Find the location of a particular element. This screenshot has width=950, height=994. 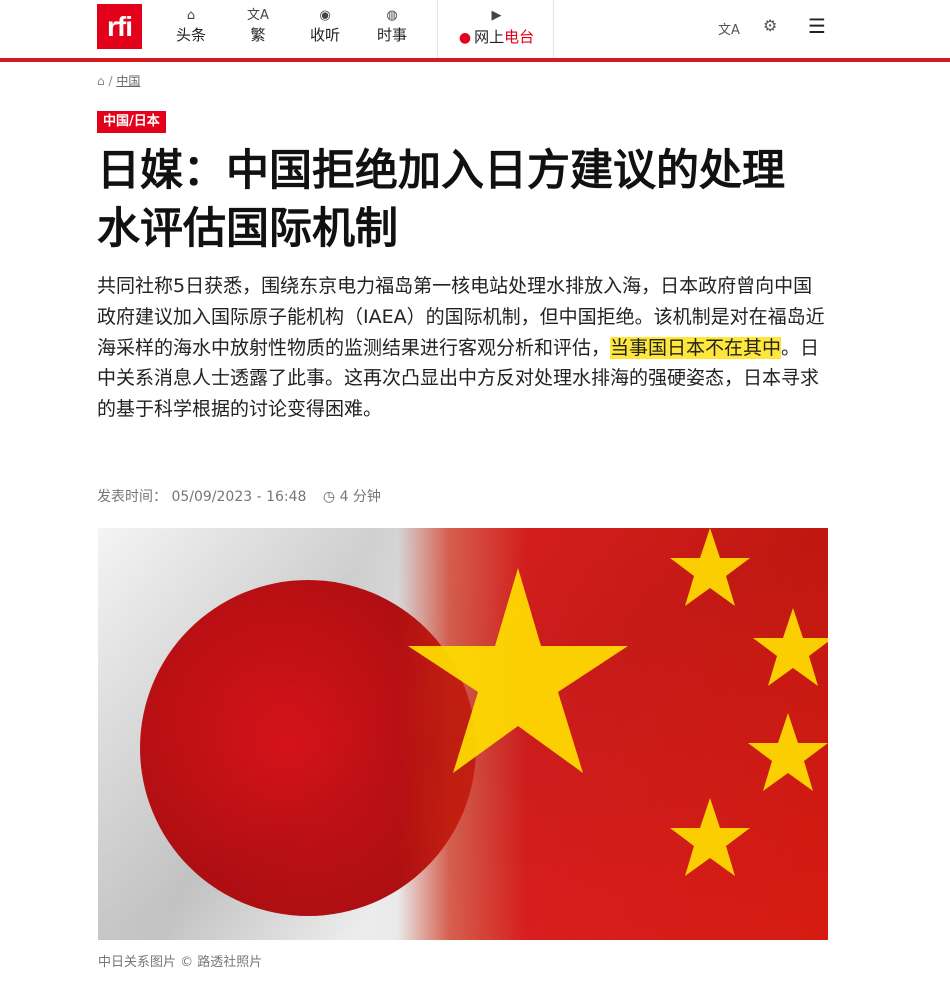

read-time: 4 分钟 is located at coordinates (360, 497).